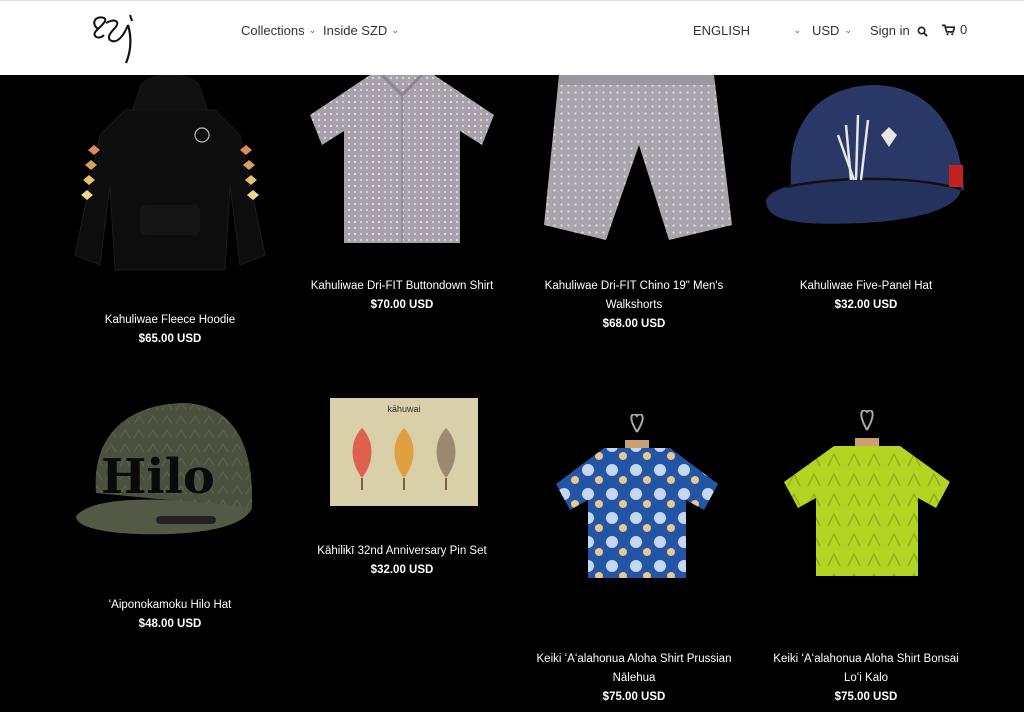 This screenshot has width=1024, height=712. What do you see at coordinates (402, 551) in the screenshot?
I see `product-title: Kāhilikī 32nd Anniversary Pin Set` at bounding box center [402, 551].